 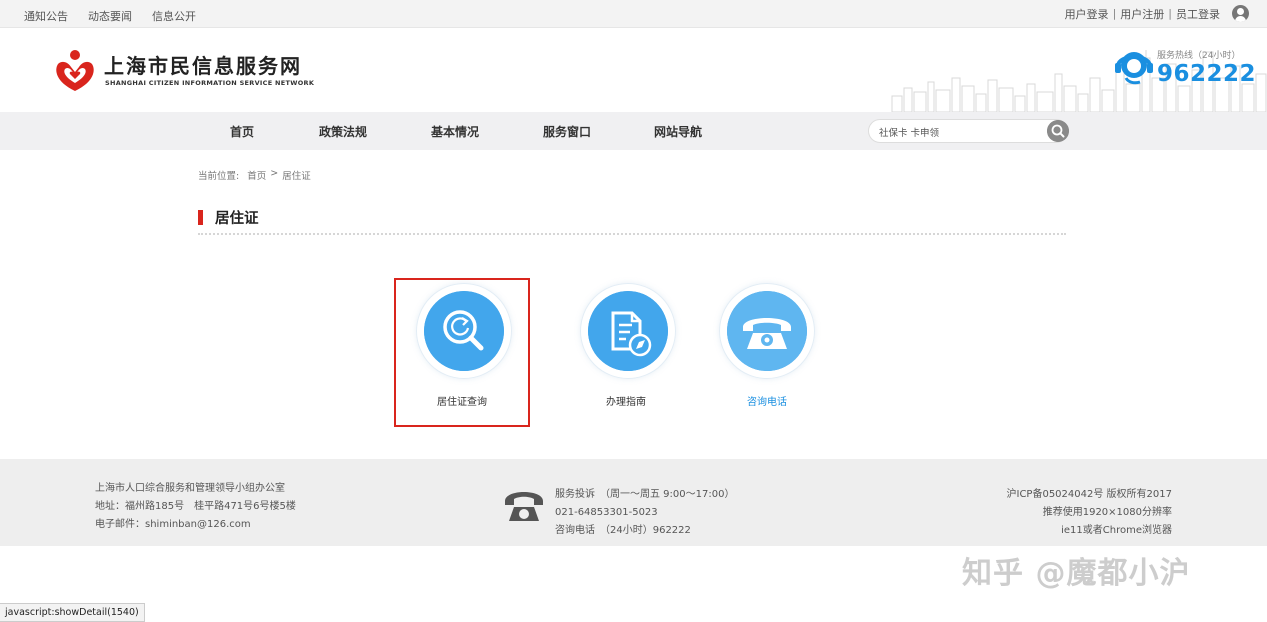 I want to click on service-tile-guide: 办理指南, so click(x=626, y=352).